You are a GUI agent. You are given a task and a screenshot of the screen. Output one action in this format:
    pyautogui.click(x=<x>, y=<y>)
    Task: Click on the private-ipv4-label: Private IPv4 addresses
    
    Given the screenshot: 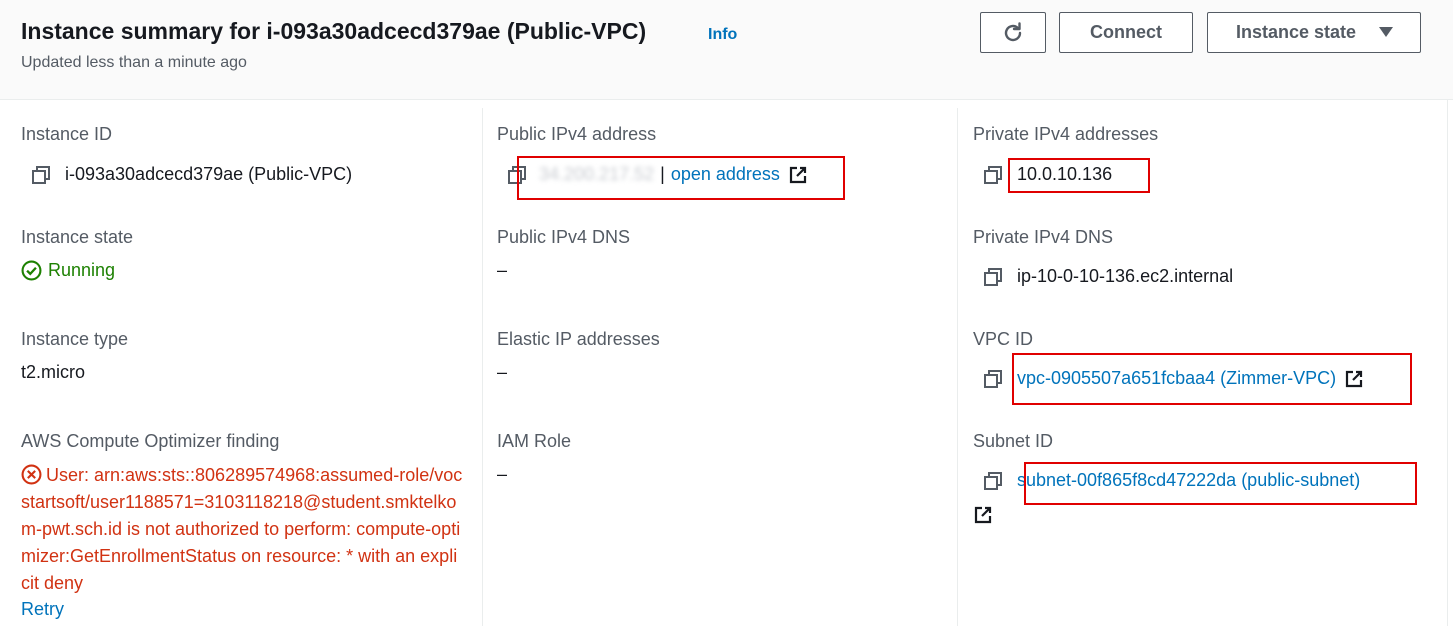 What is the action you would take?
    pyautogui.click(x=1066, y=134)
    